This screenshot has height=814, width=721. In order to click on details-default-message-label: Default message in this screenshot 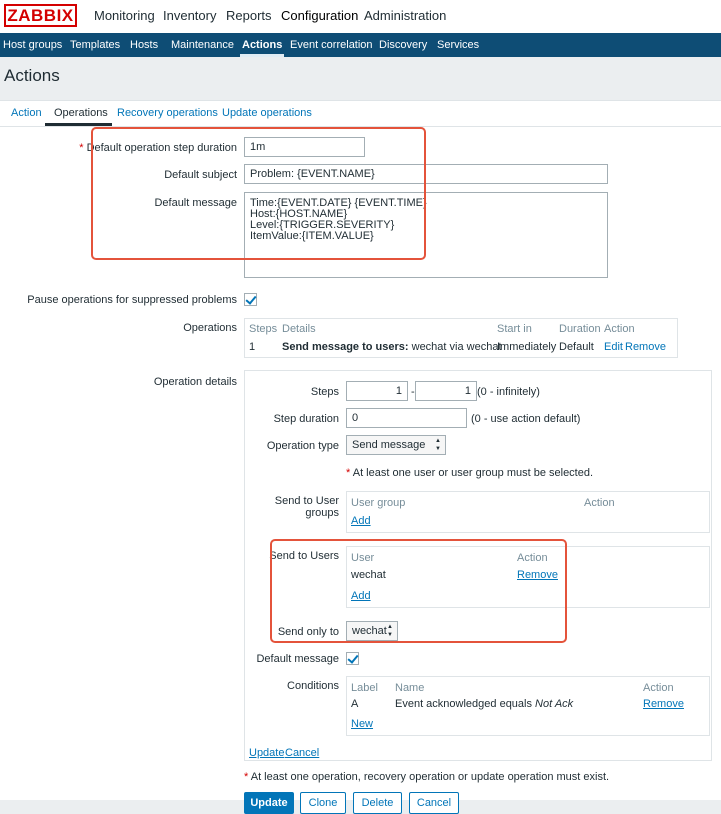, I will do `click(297, 659)`.